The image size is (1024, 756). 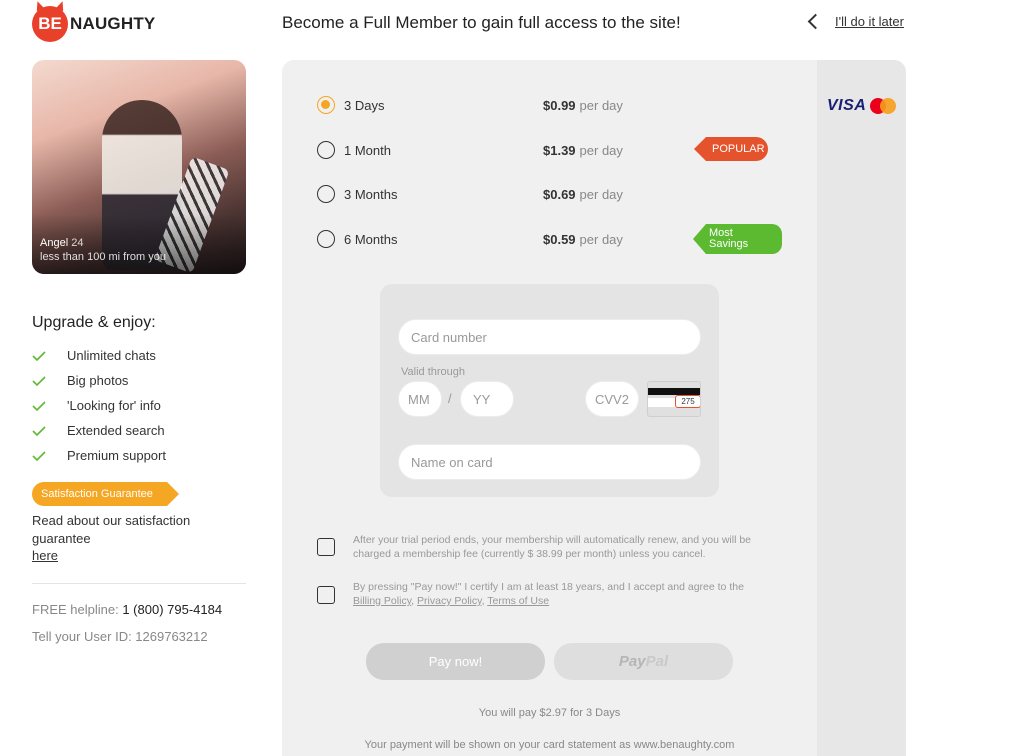 What do you see at coordinates (77, 243) in the screenshot?
I see `profile-age: 24` at bounding box center [77, 243].